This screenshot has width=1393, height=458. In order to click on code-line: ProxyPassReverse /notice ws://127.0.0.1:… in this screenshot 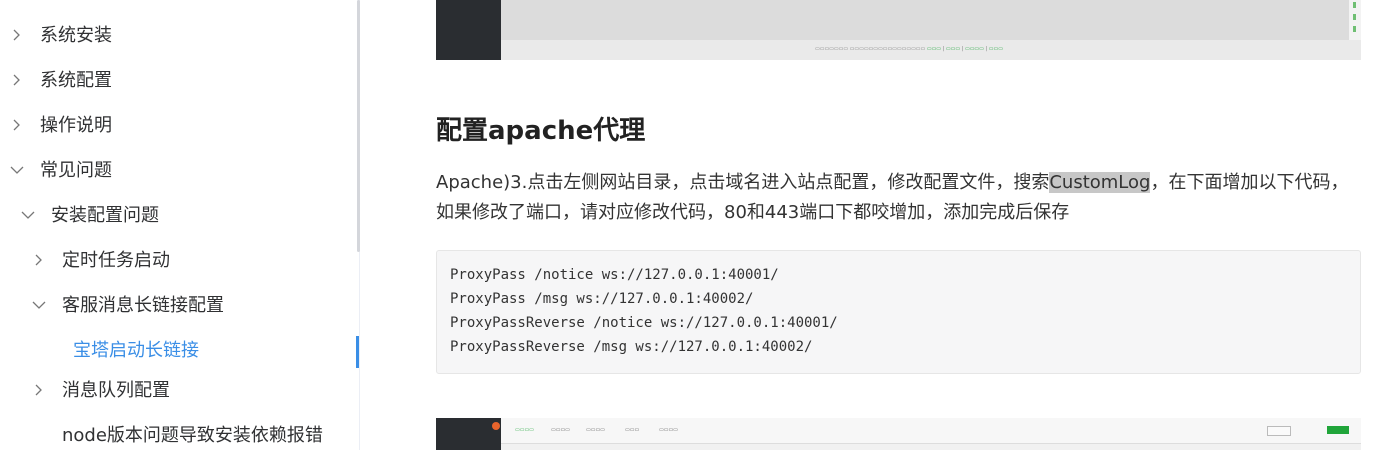, I will do `click(644, 323)`.